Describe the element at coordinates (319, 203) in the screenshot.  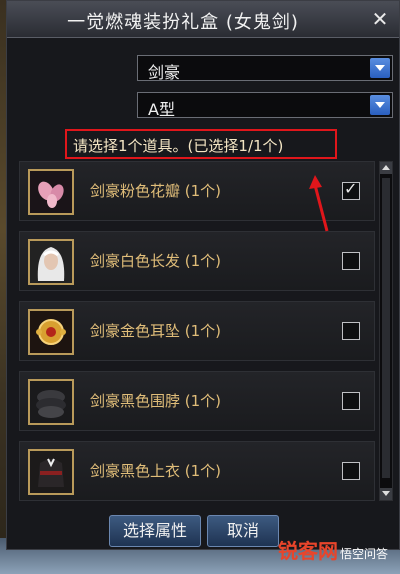
I see `annotation-arrow-icon` at that location.